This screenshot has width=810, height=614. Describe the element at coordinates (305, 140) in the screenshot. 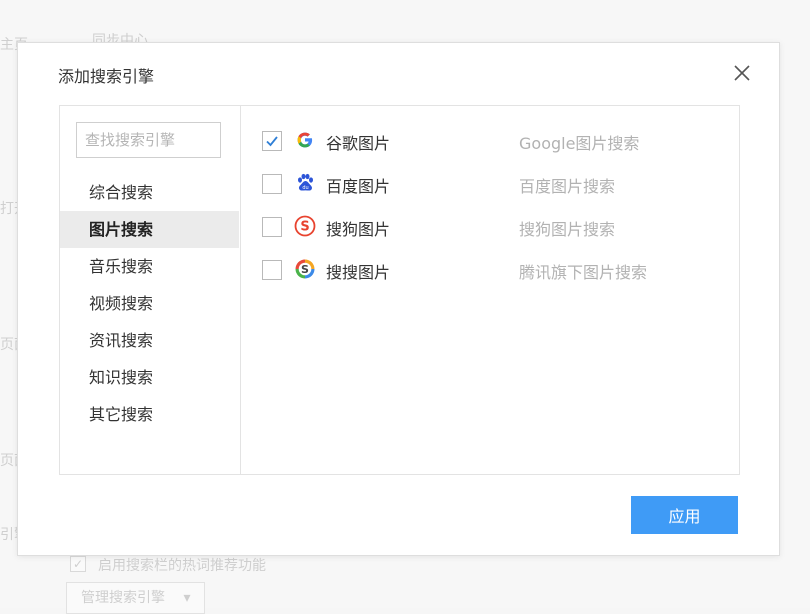

I see `google-icon` at that location.